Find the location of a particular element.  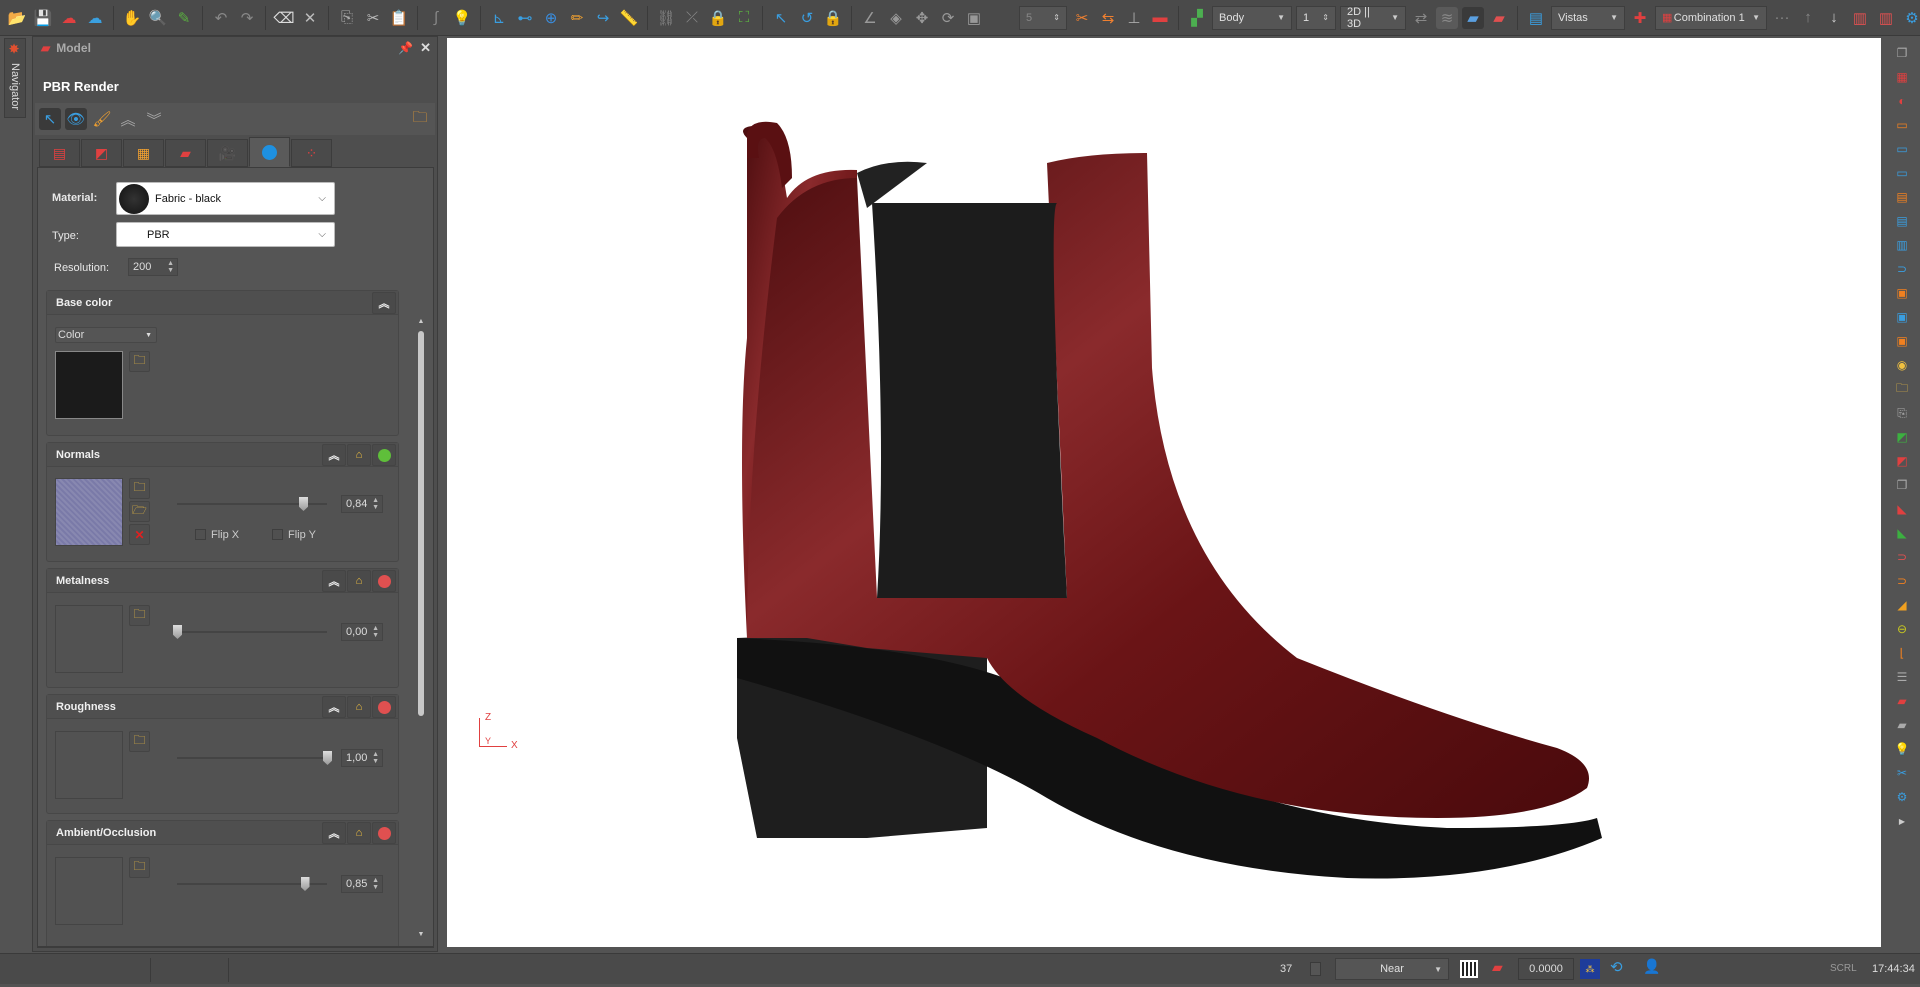

price-value-field: 0.0000 is located at coordinates (1546, 969).